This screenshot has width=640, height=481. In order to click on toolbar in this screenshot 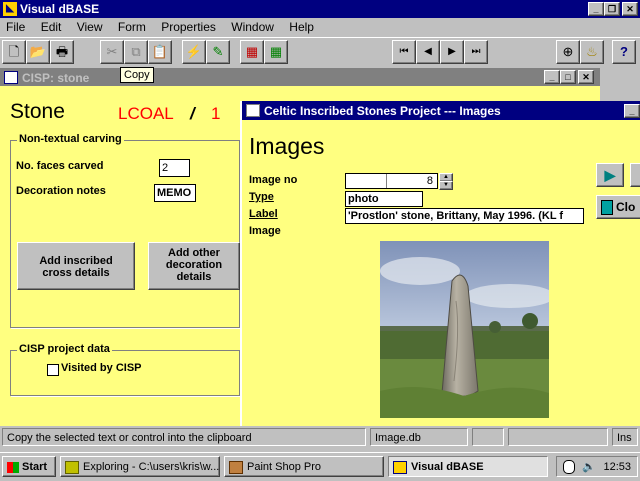, I will do `click(320, 52)`.